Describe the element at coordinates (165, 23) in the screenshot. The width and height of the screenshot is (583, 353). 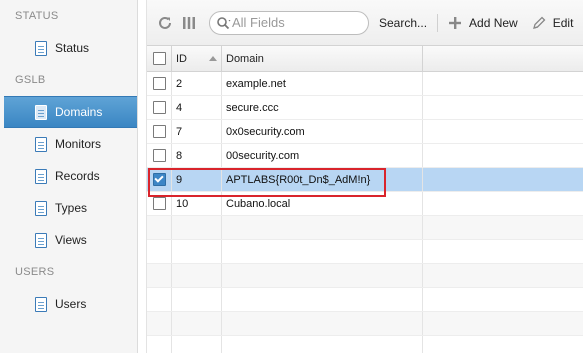
I see `refresh-icon` at that location.